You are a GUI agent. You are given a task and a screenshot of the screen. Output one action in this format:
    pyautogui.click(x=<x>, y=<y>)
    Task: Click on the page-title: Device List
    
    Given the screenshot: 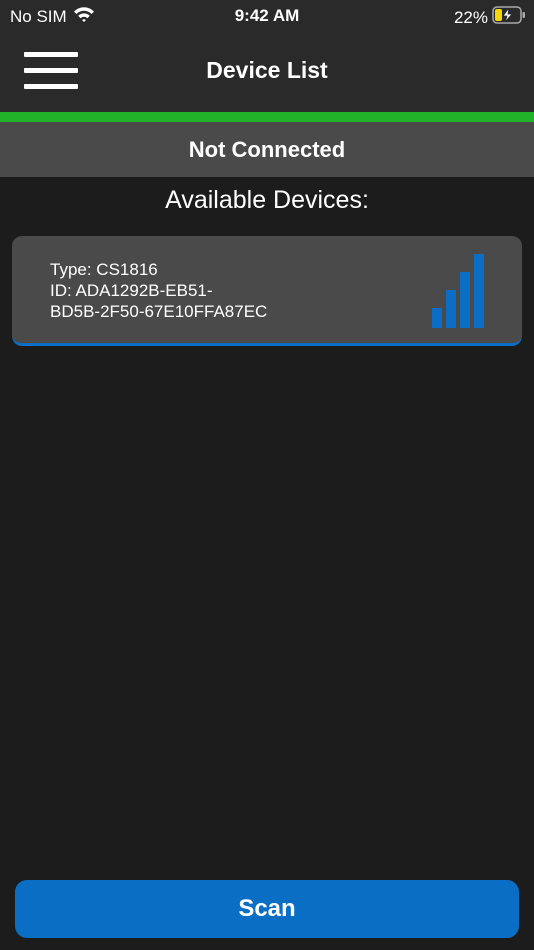 What is the action you would take?
    pyautogui.click(x=267, y=70)
    